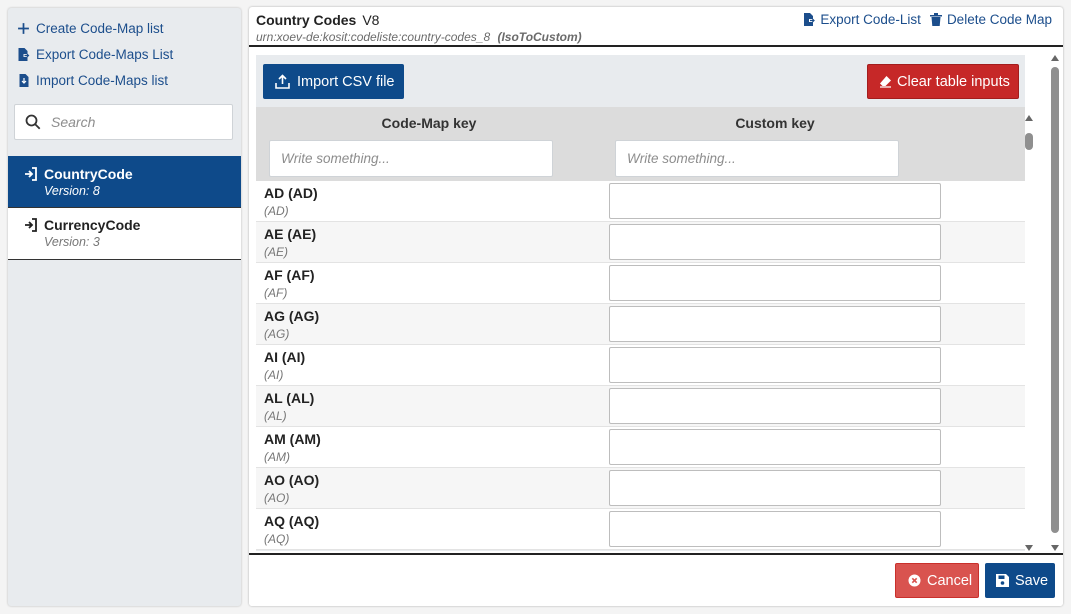 The height and width of the screenshot is (614, 1071). I want to click on export-code-maps-list-link: Export Code-Maps List, so click(125, 54).